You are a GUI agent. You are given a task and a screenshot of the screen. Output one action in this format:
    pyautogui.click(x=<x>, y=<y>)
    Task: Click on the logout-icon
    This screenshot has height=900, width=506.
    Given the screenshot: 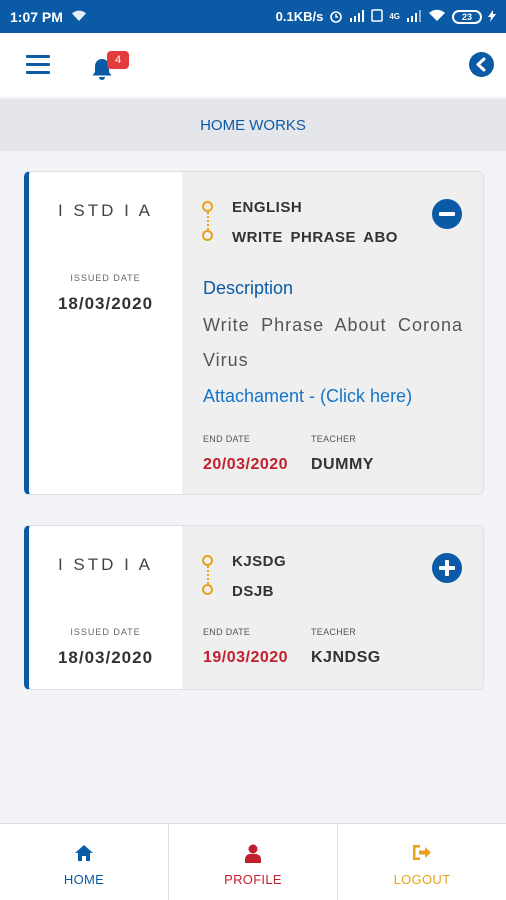 What is the action you would take?
    pyautogui.click(x=422, y=852)
    